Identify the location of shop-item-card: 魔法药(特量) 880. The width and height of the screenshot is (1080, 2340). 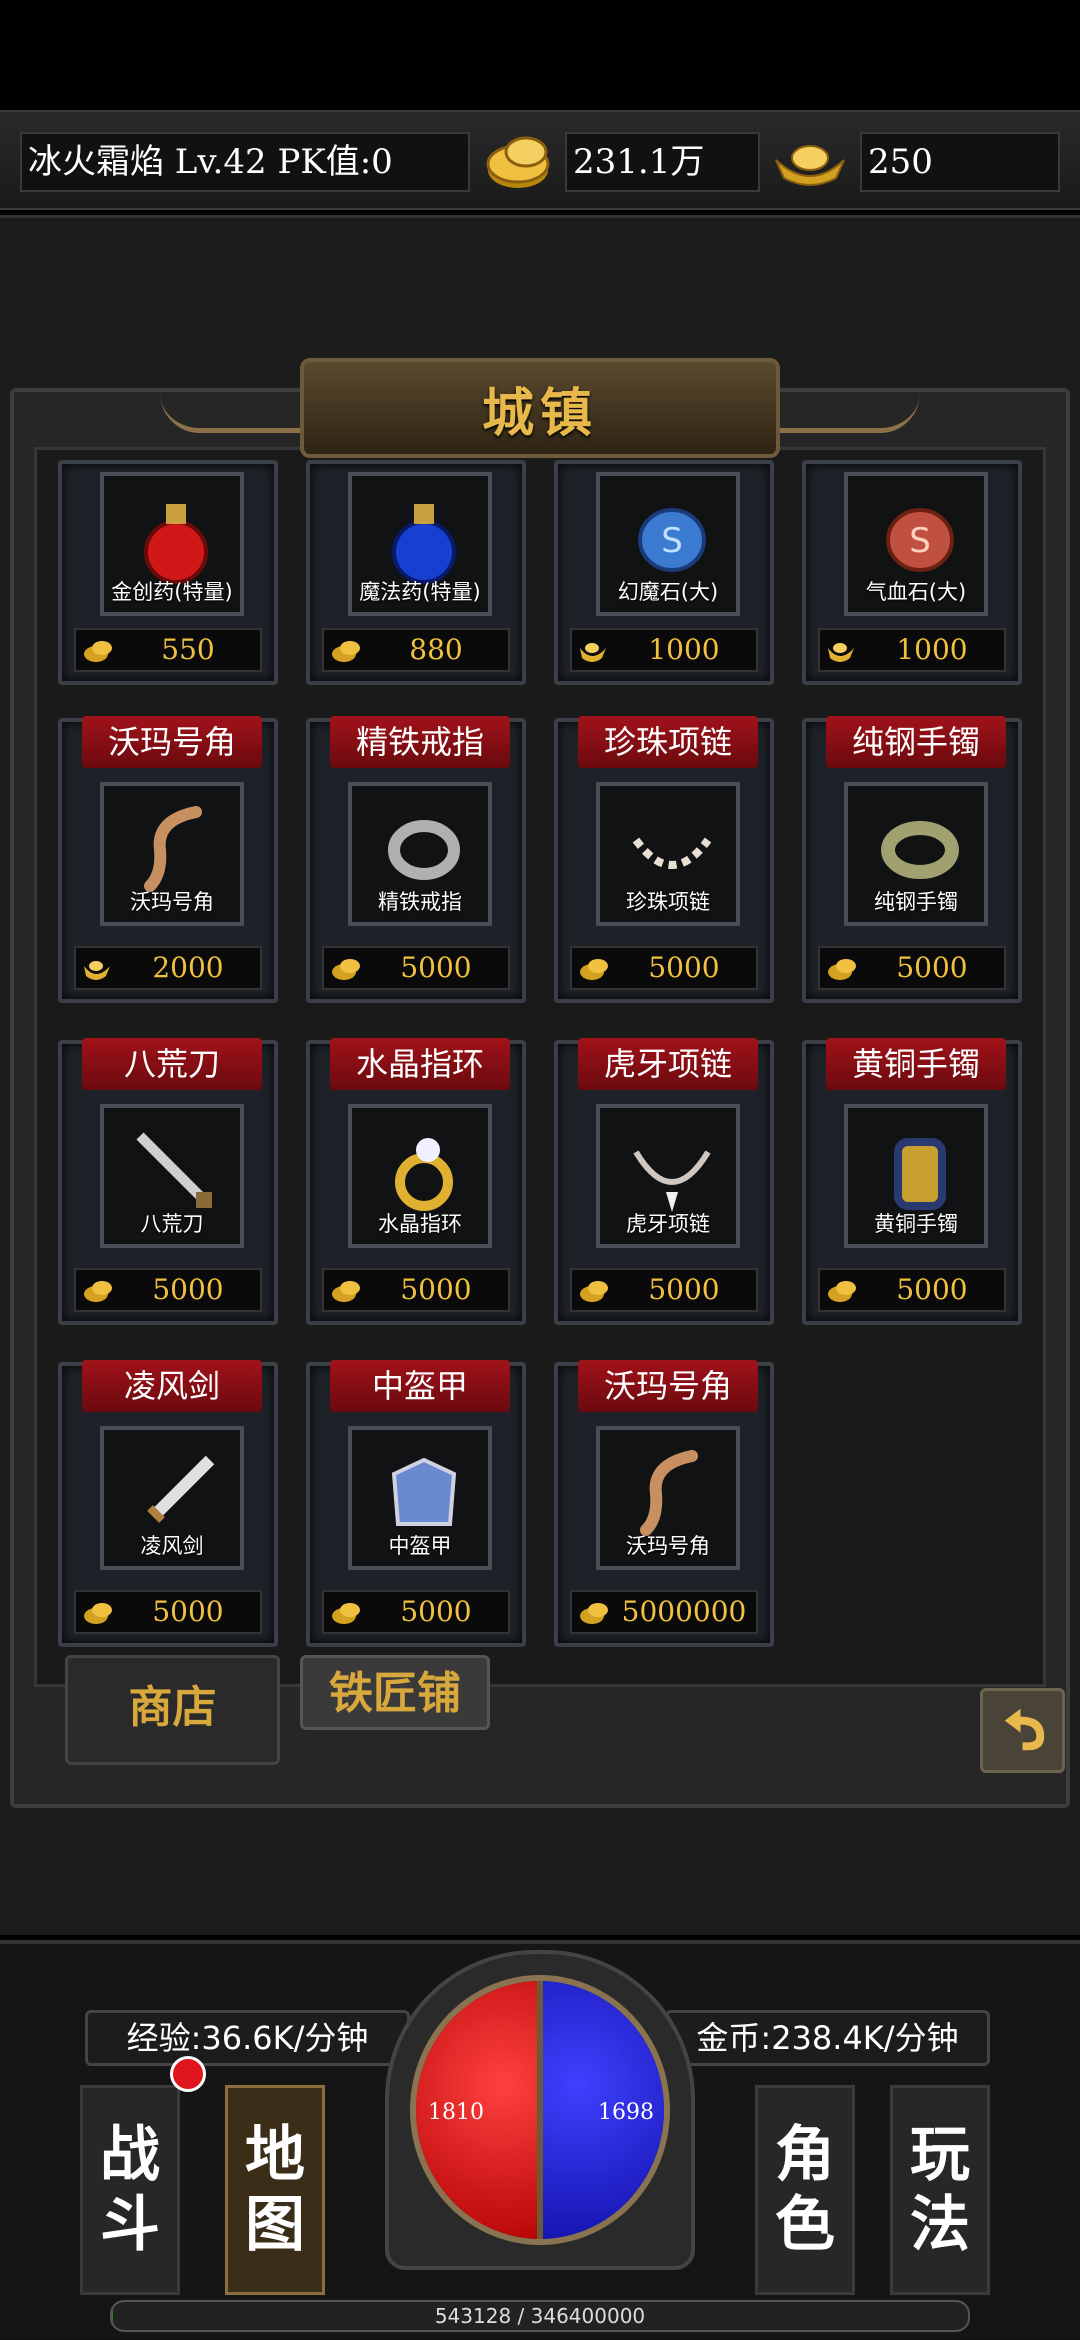
(416, 572).